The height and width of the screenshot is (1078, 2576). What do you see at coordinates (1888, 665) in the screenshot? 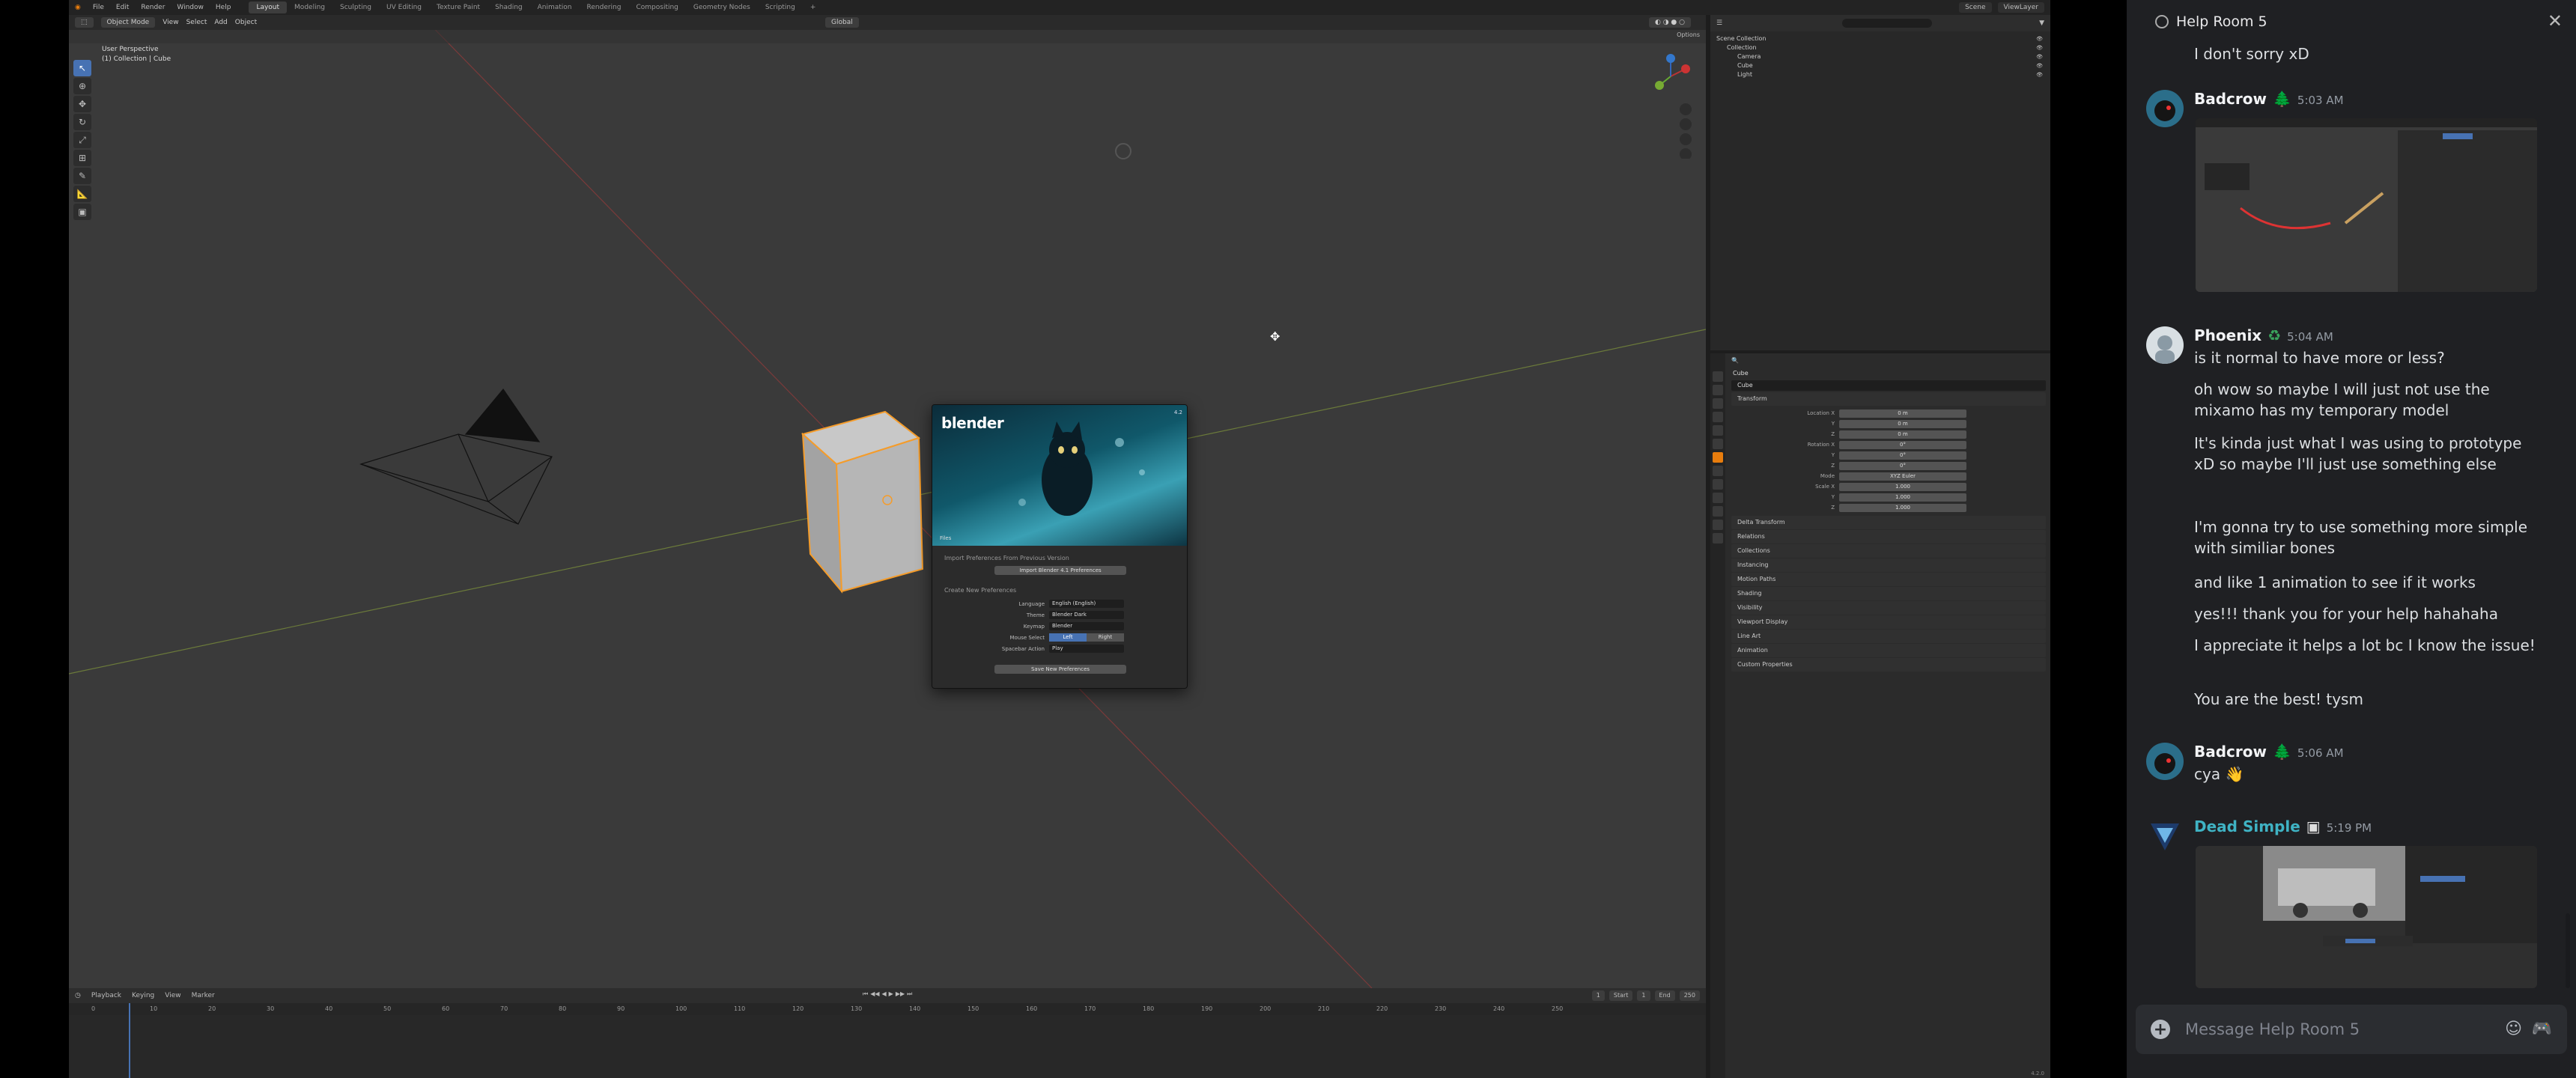
I see `properties-panel-header: Custom Properties` at bounding box center [1888, 665].